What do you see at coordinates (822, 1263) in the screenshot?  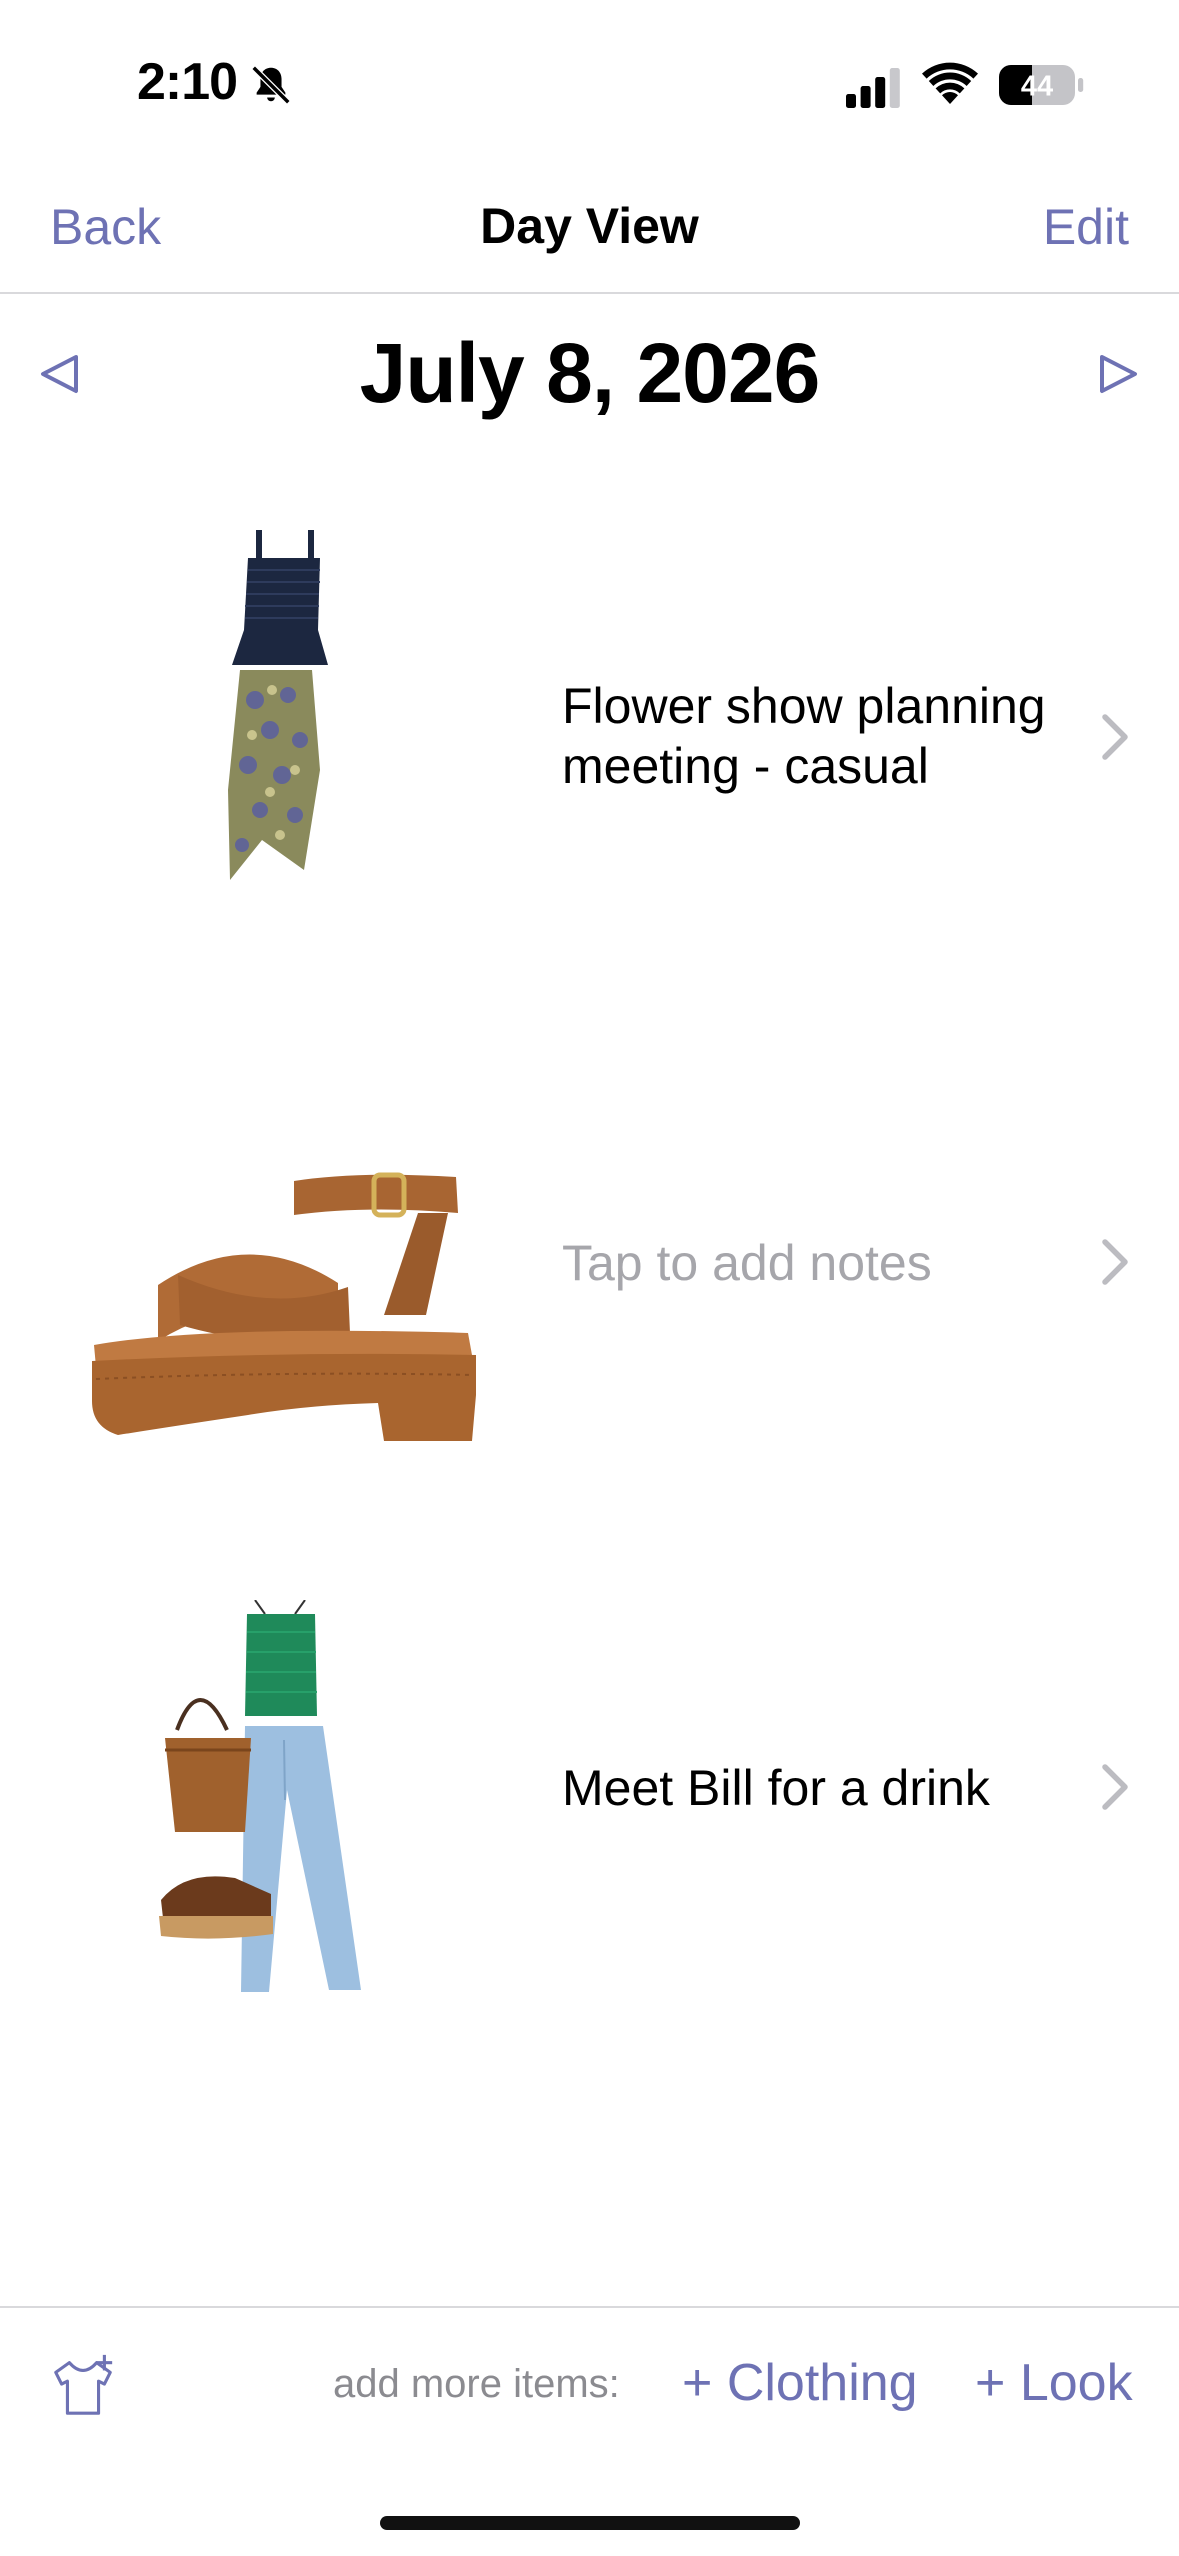 I see `entry-note-placeholder: Tap to add notes` at bounding box center [822, 1263].